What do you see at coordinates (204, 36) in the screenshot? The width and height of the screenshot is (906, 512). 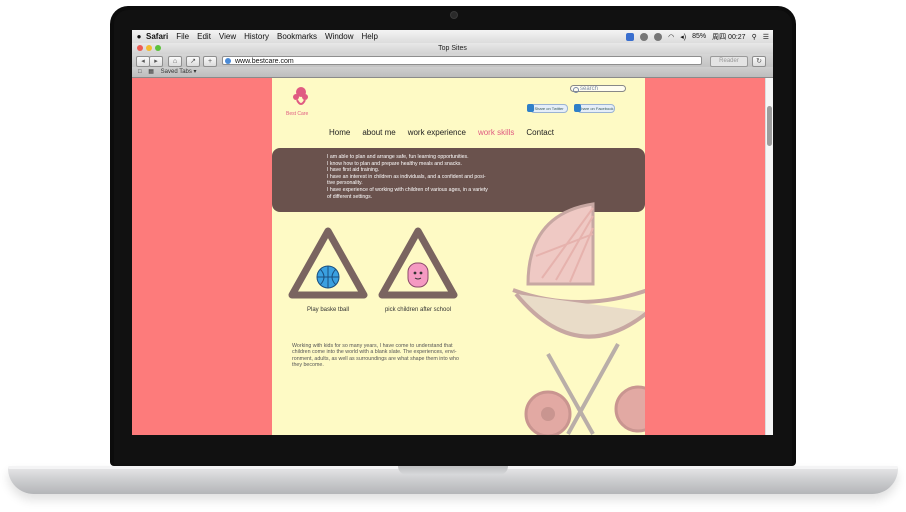 I see `menu-edit: Edit` at bounding box center [204, 36].